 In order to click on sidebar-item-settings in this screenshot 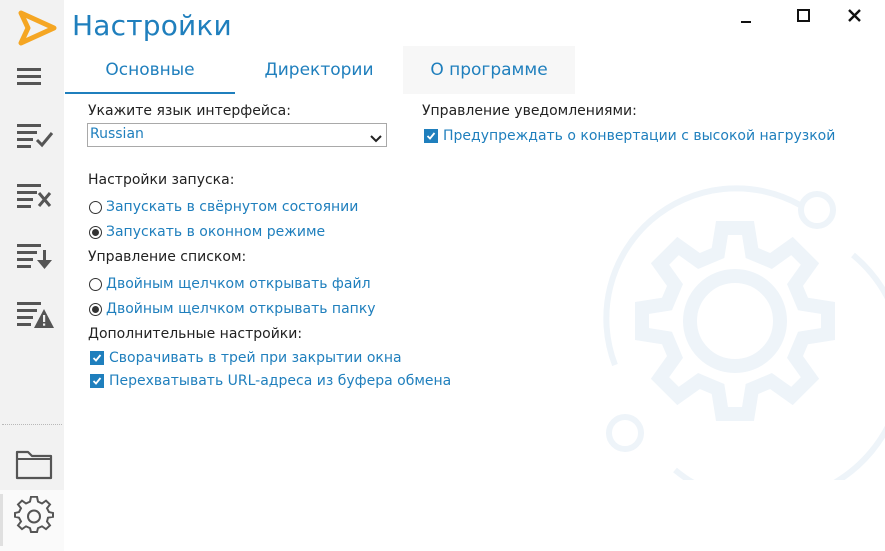, I will do `click(32, 520)`.